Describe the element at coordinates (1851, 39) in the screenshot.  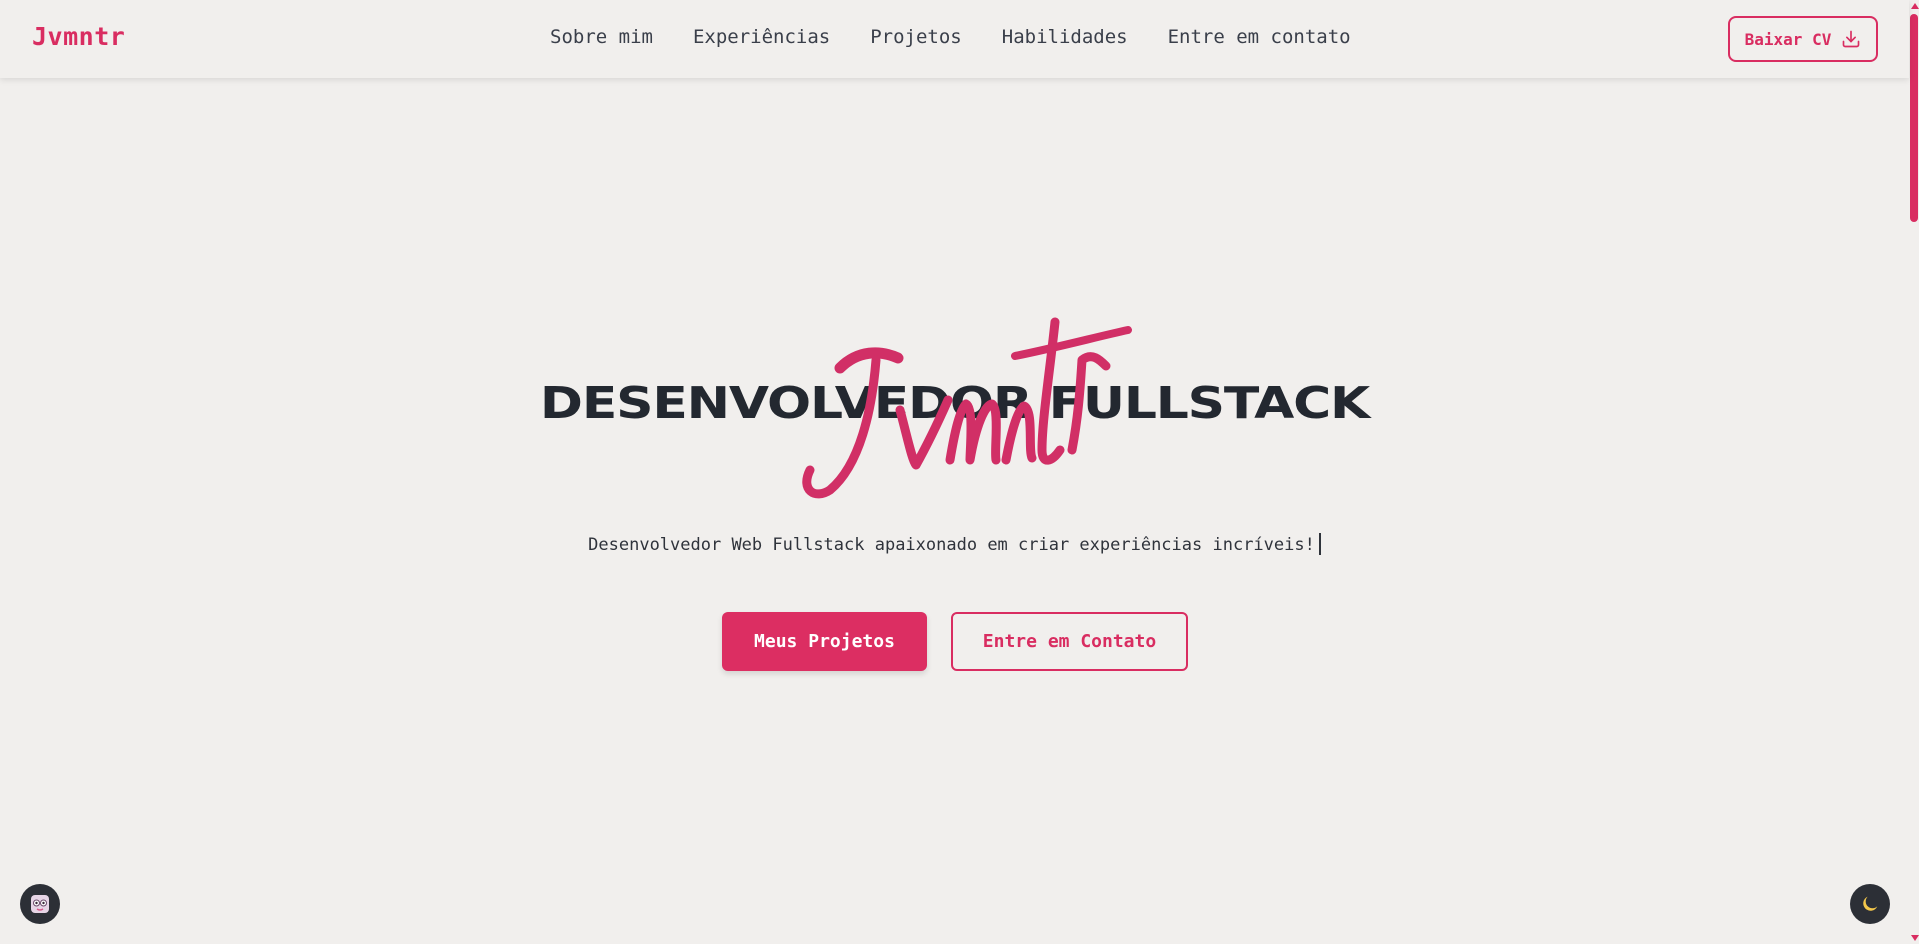
I see `download-icon` at that location.